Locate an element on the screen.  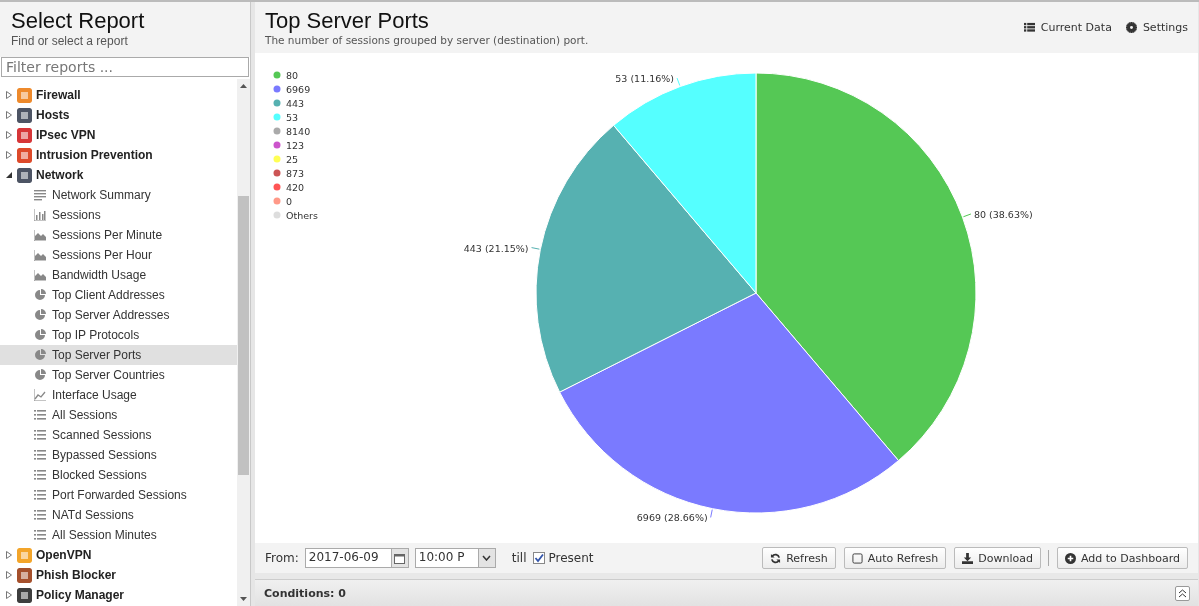
slice-label: 80 (38.63%) is located at coordinates (1003, 214).